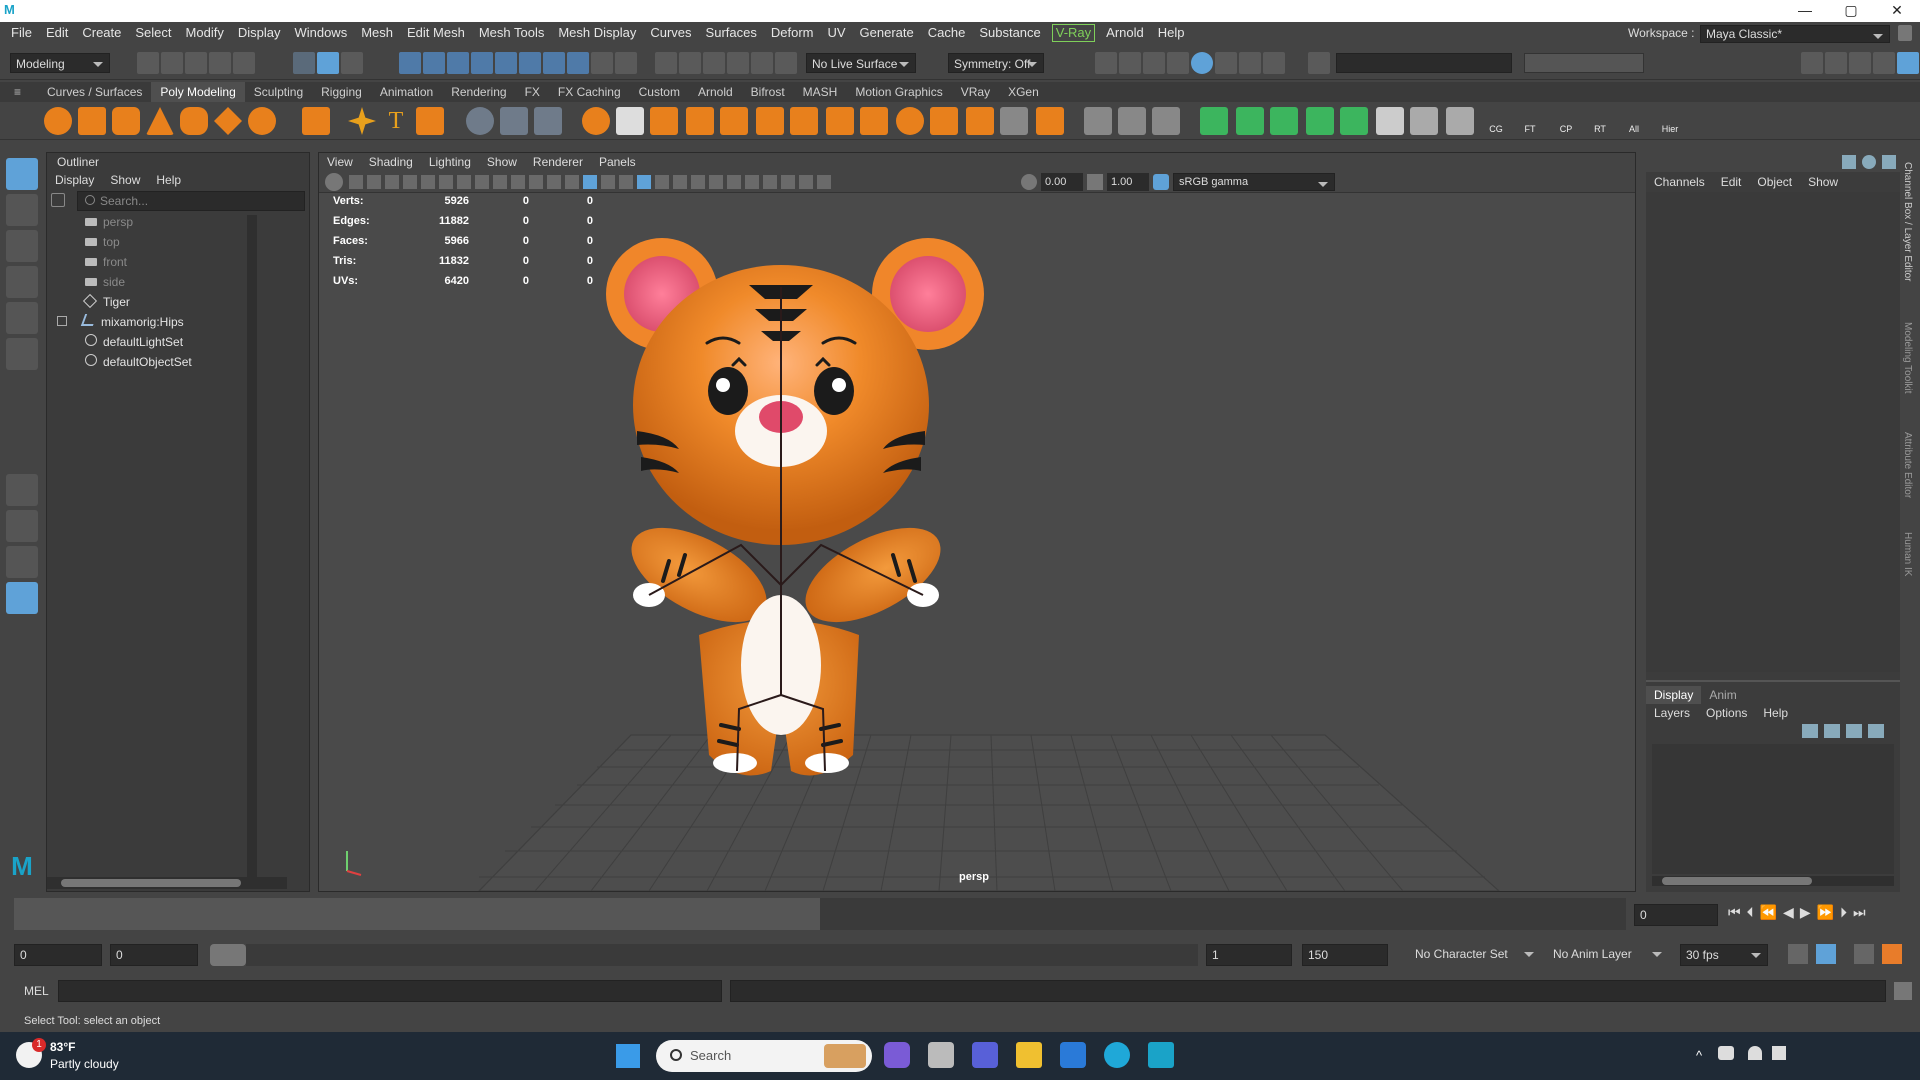 This screenshot has width=1920, height=1080. What do you see at coordinates (252, 550) in the screenshot?
I see `outliner-scrollbar` at bounding box center [252, 550].